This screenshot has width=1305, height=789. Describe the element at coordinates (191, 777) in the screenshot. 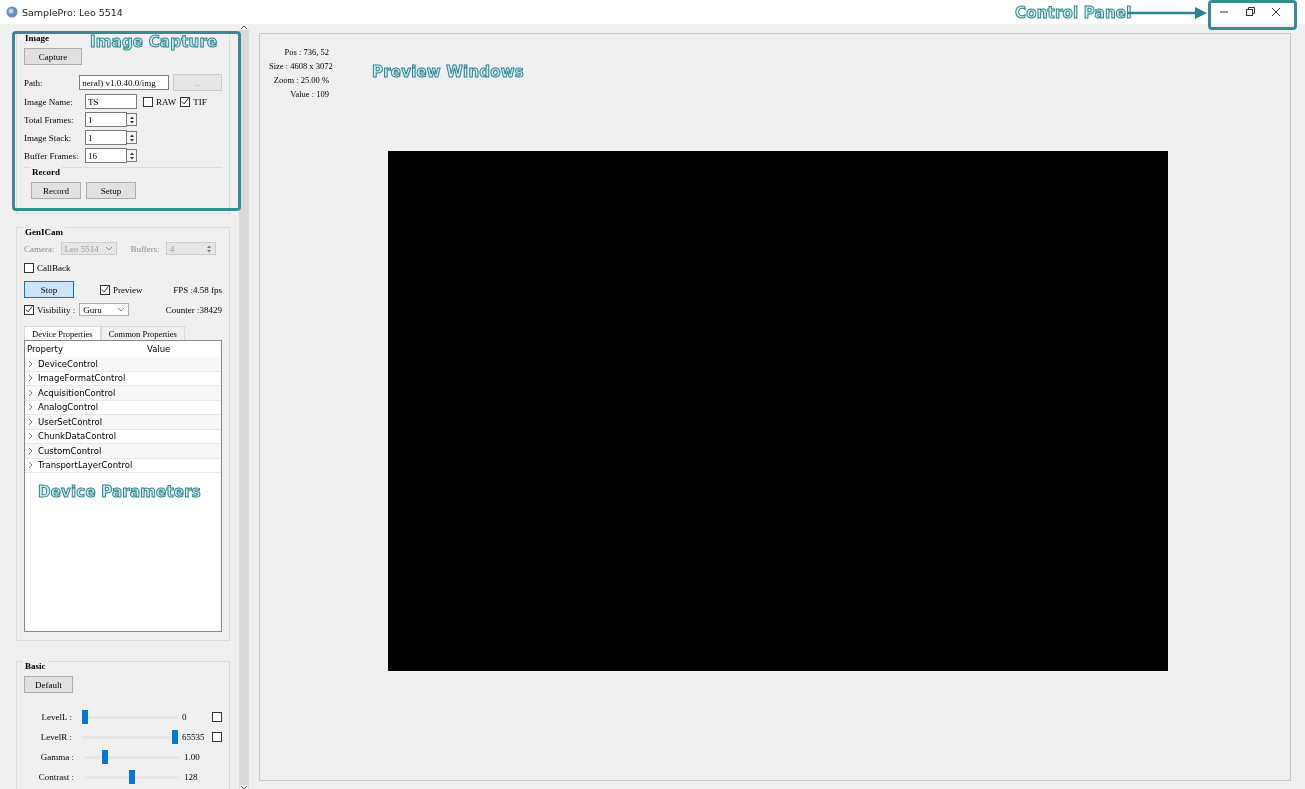

I see `slider-value: 128` at that location.